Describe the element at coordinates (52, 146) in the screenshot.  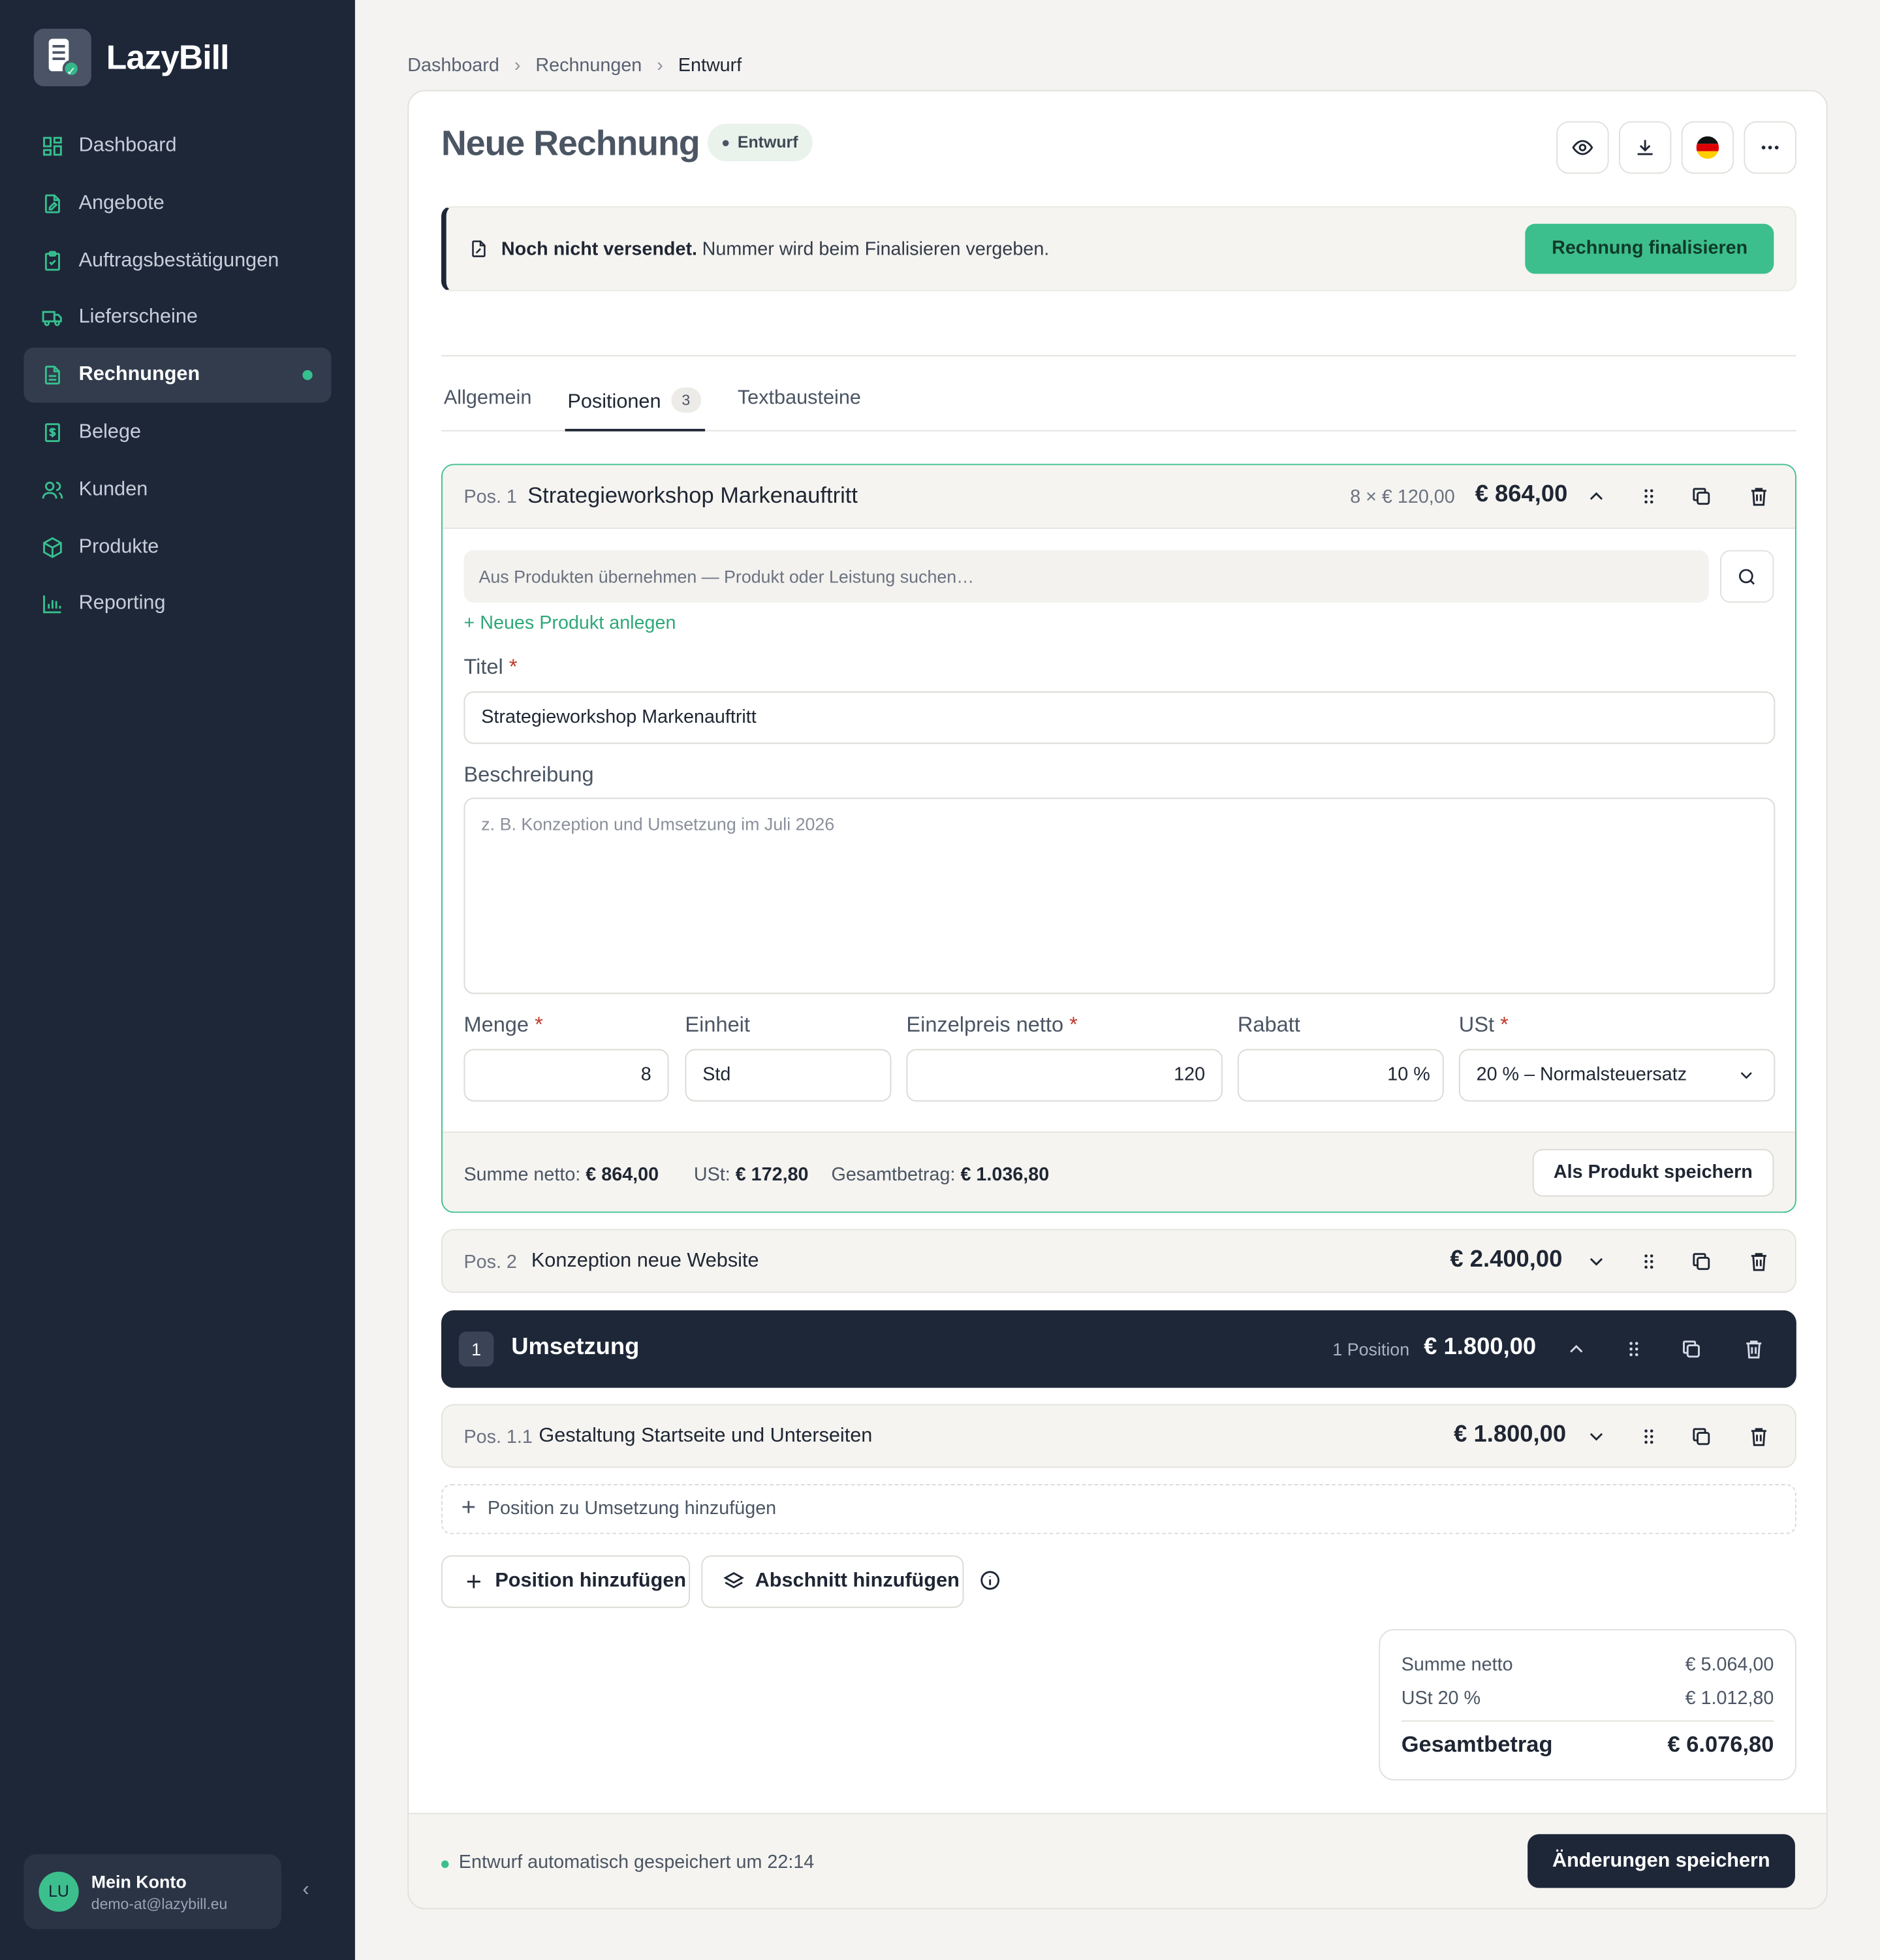
I see `grid-icon` at that location.